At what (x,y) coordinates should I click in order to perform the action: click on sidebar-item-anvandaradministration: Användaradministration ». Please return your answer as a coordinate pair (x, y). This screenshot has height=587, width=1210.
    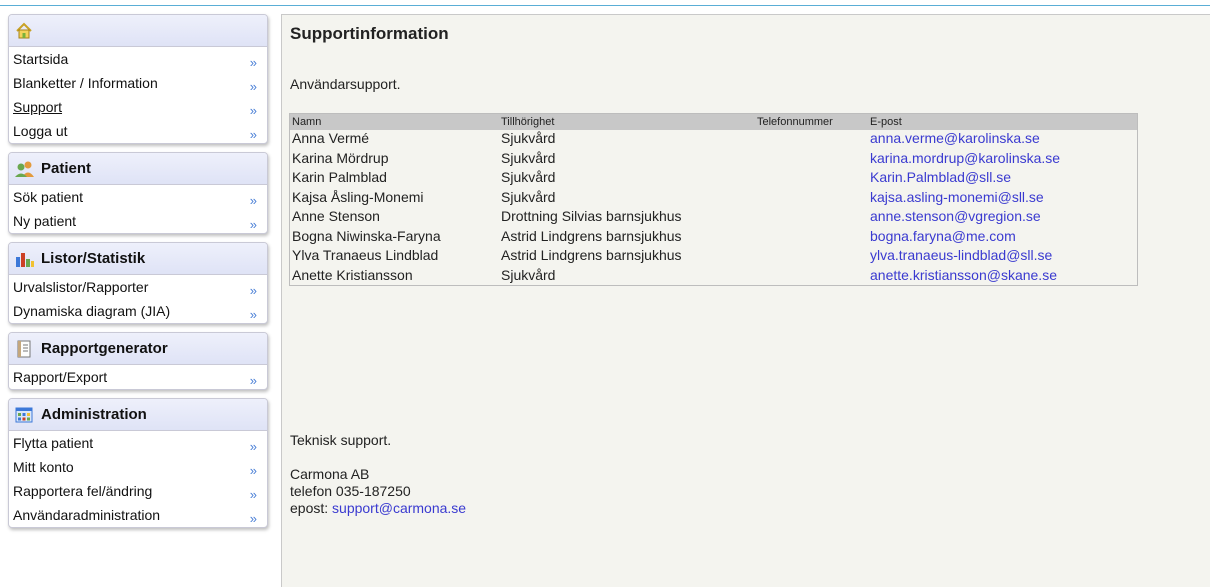
    Looking at the image, I should click on (138, 515).